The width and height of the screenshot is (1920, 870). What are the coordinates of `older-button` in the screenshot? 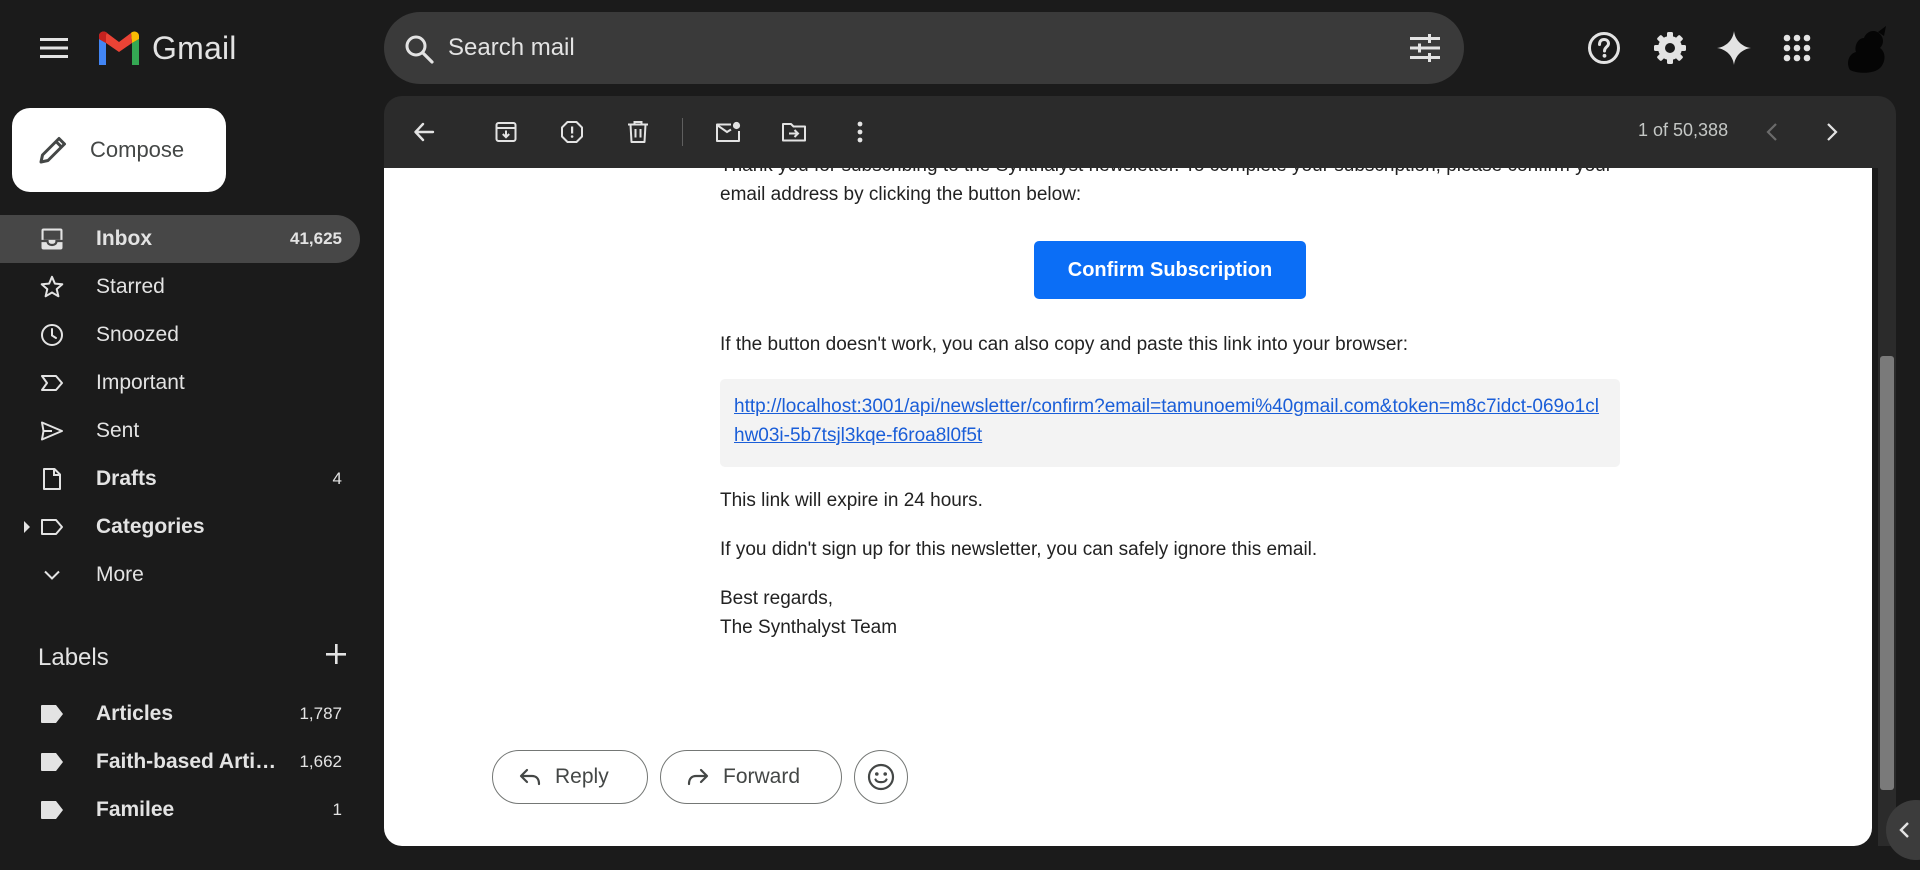 It's located at (1832, 132).